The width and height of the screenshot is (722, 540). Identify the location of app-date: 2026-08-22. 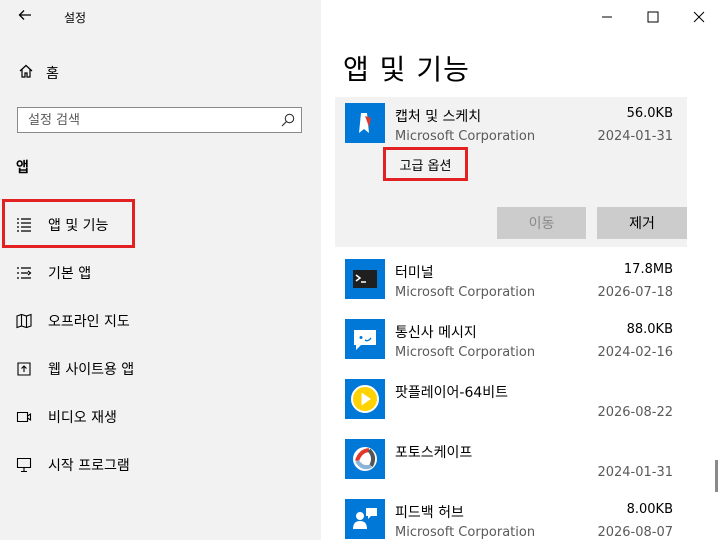
(635, 412).